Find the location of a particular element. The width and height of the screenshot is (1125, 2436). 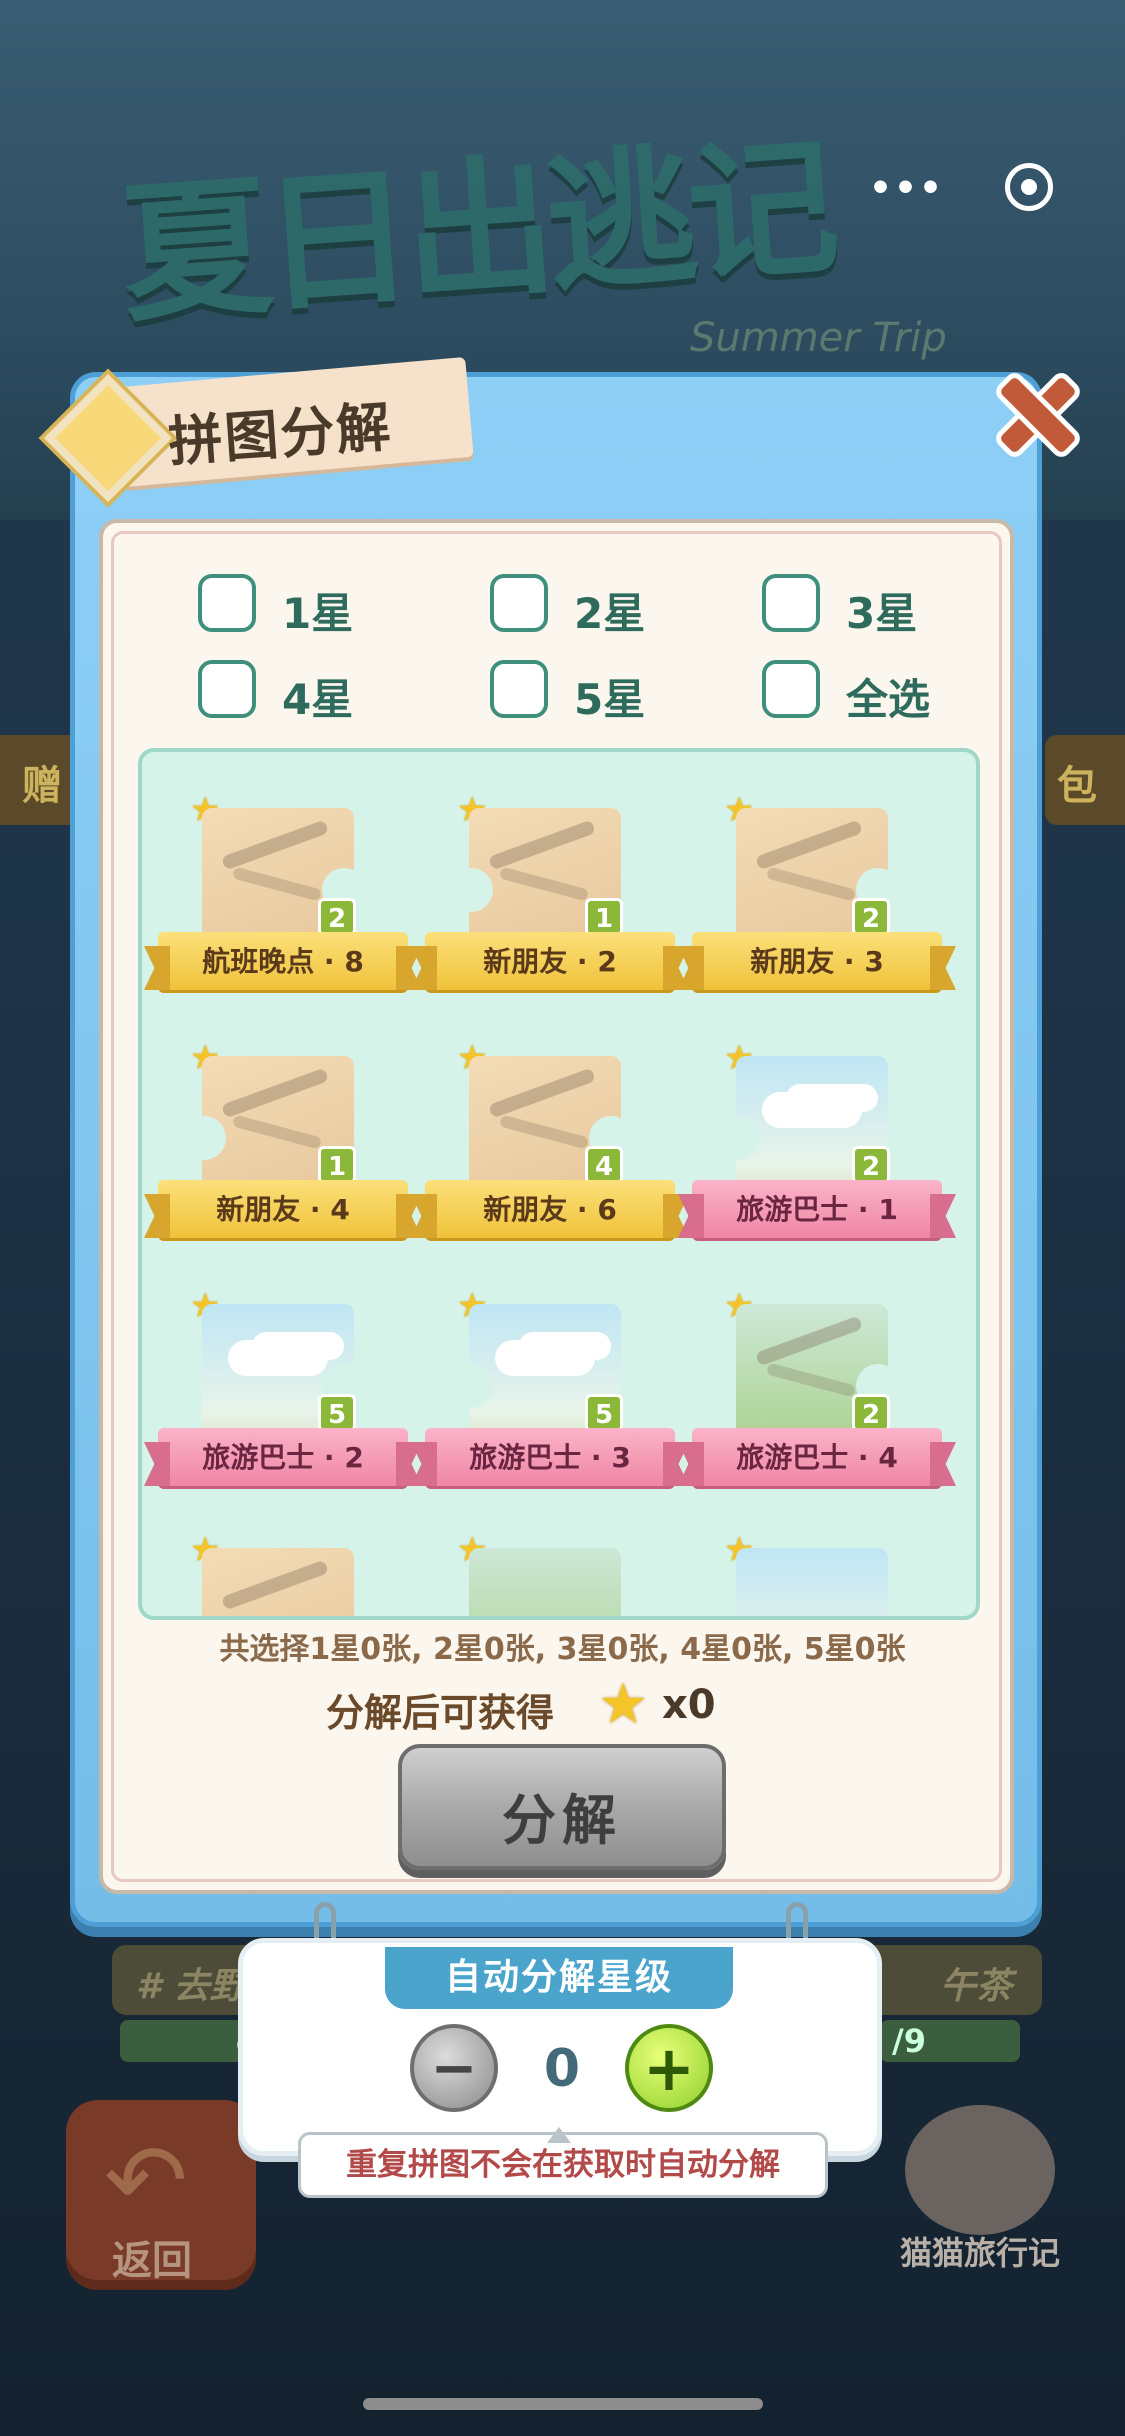

filter-label: 4星 is located at coordinates (318, 699).